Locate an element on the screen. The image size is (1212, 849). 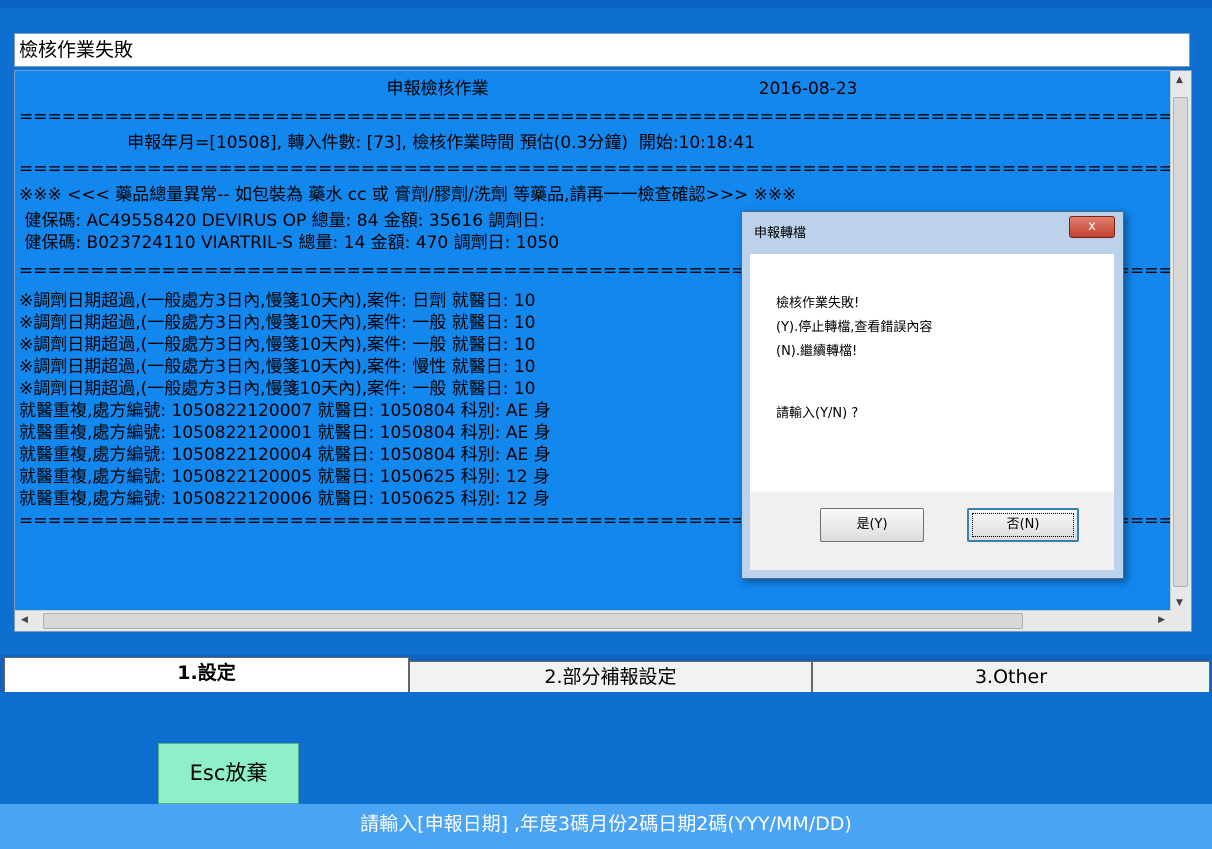
scroll-up-icon: ▲ is located at coordinates (1179, 80).